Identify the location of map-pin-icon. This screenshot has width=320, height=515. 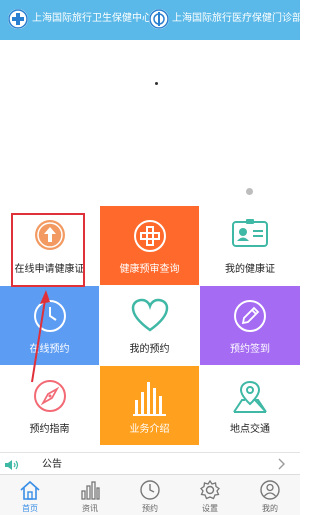
(250, 396).